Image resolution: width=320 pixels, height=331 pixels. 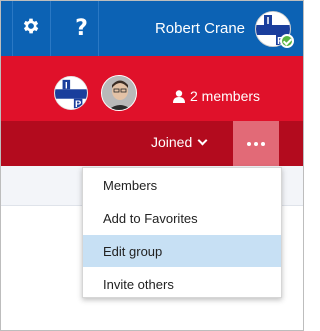 I want to click on group-actions-bar: Joined, so click(x=152, y=143).